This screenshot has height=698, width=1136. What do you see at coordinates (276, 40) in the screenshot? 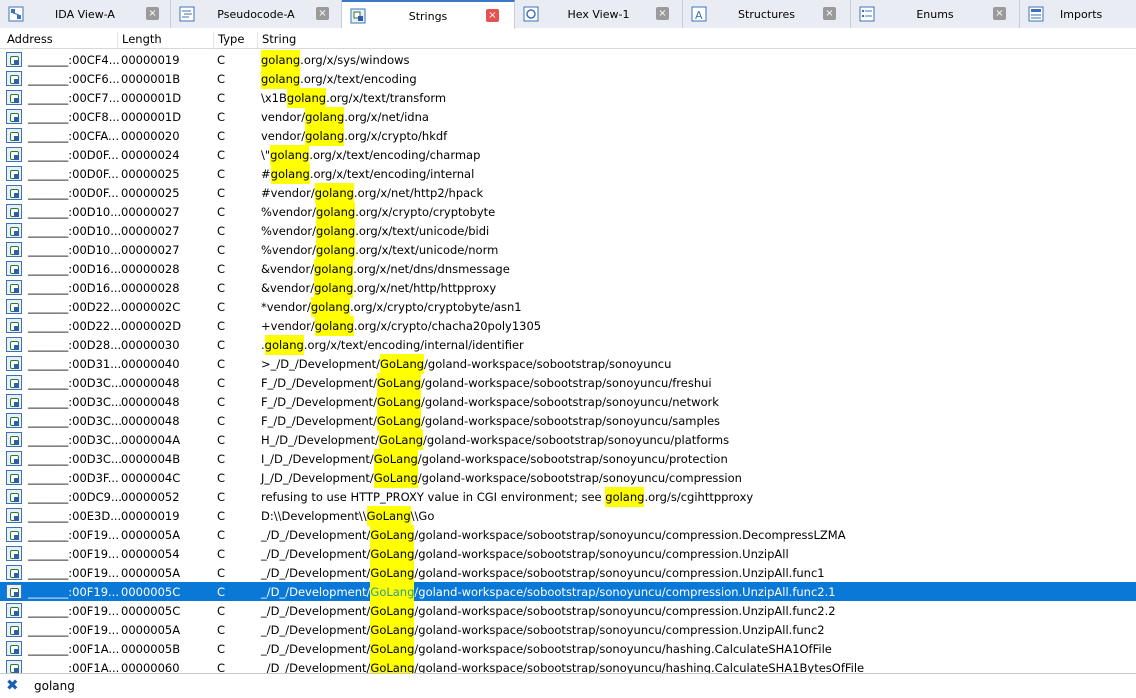
I see `column-string: String` at bounding box center [276, 40].